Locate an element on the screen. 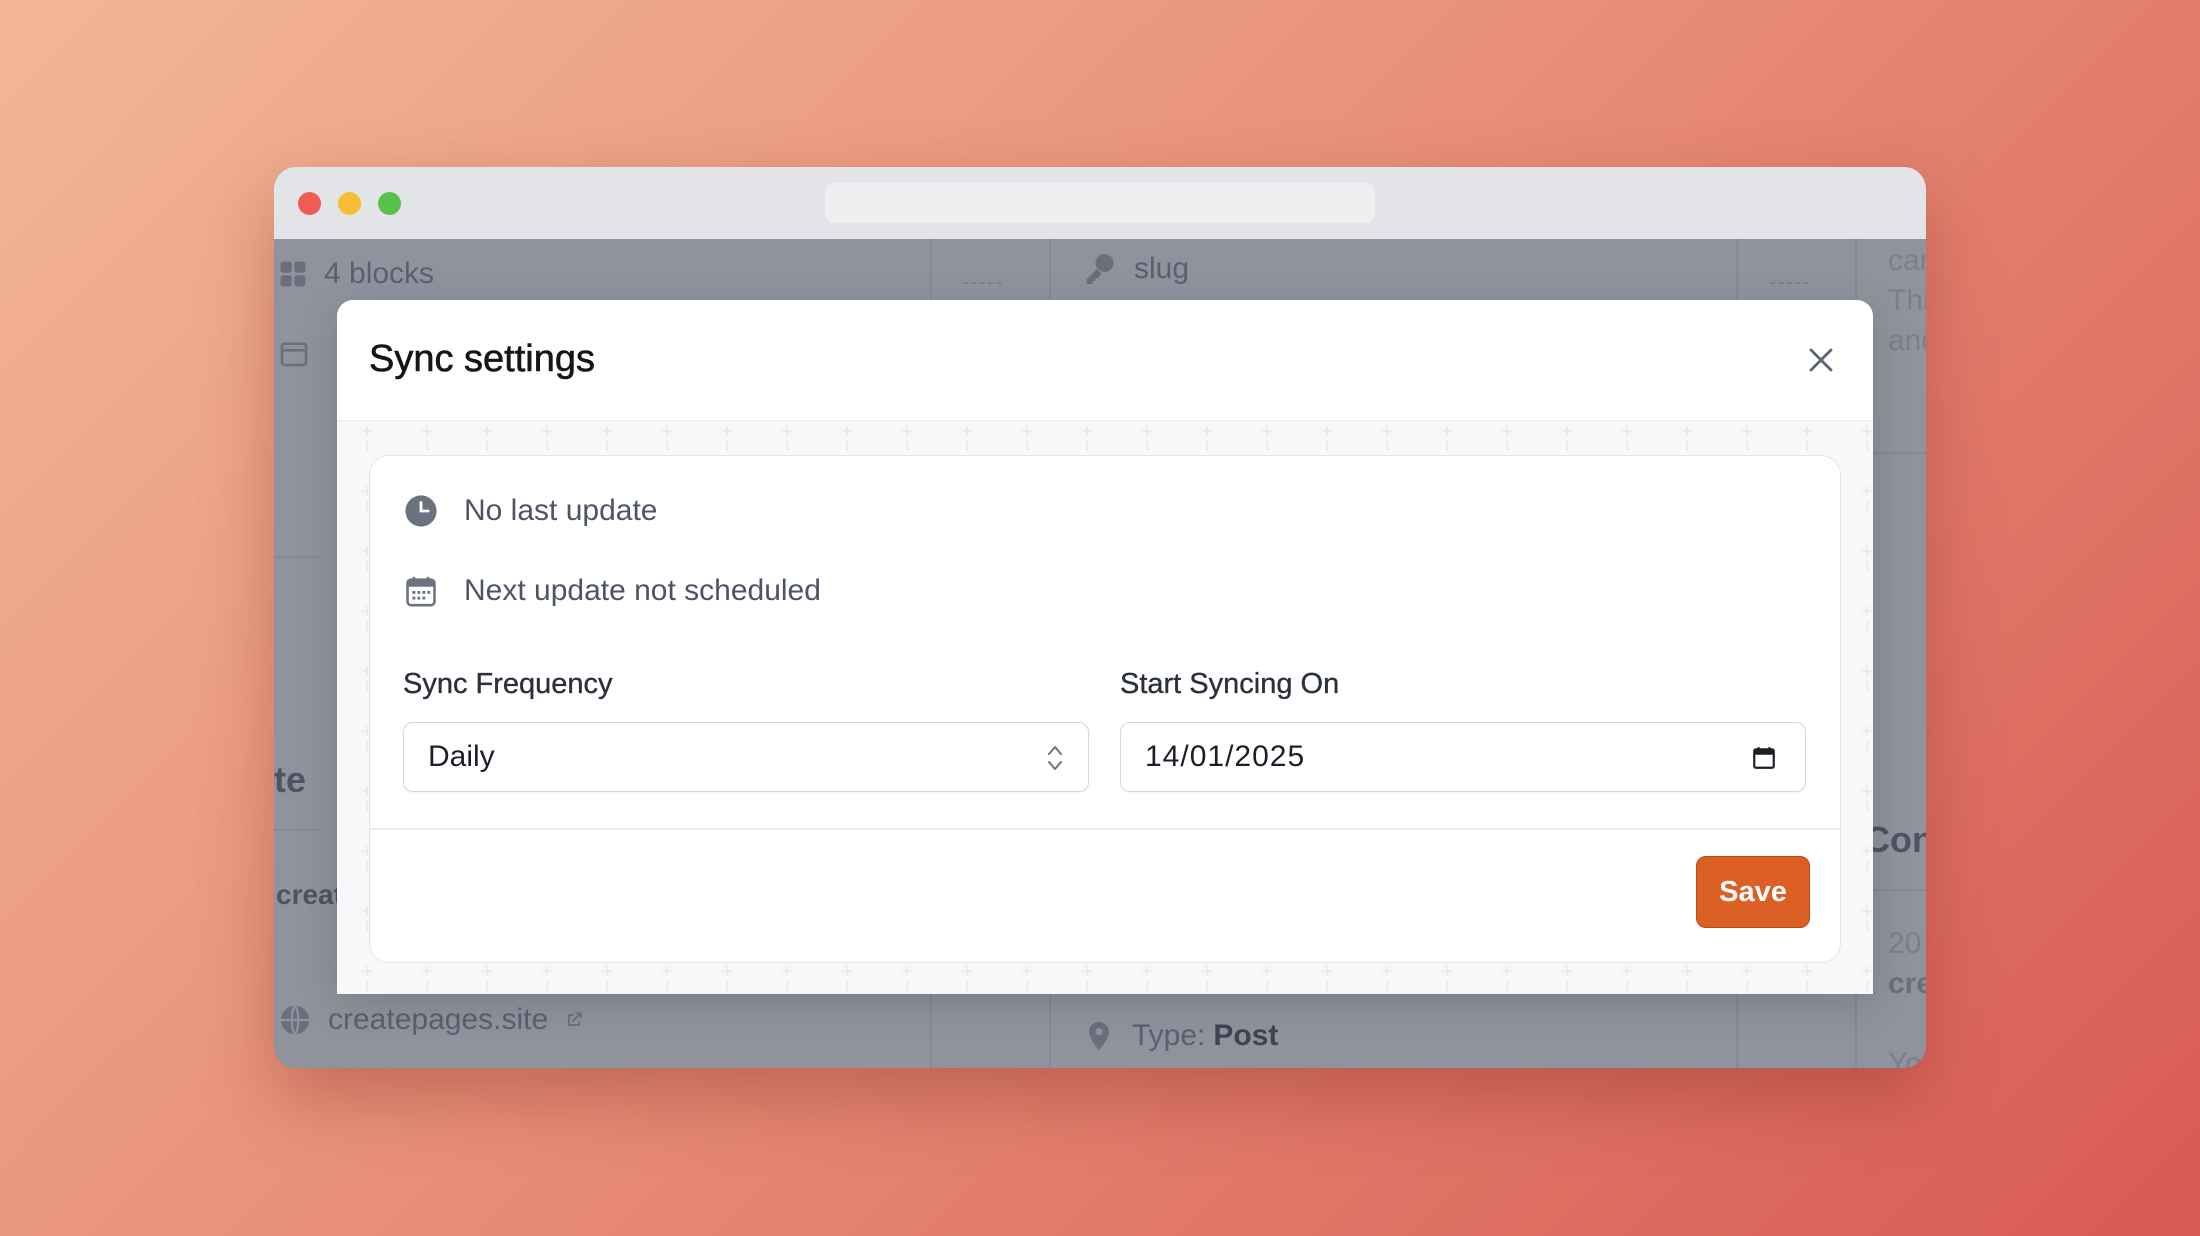  slug-label: slug is located at coordinates (1162, 268).